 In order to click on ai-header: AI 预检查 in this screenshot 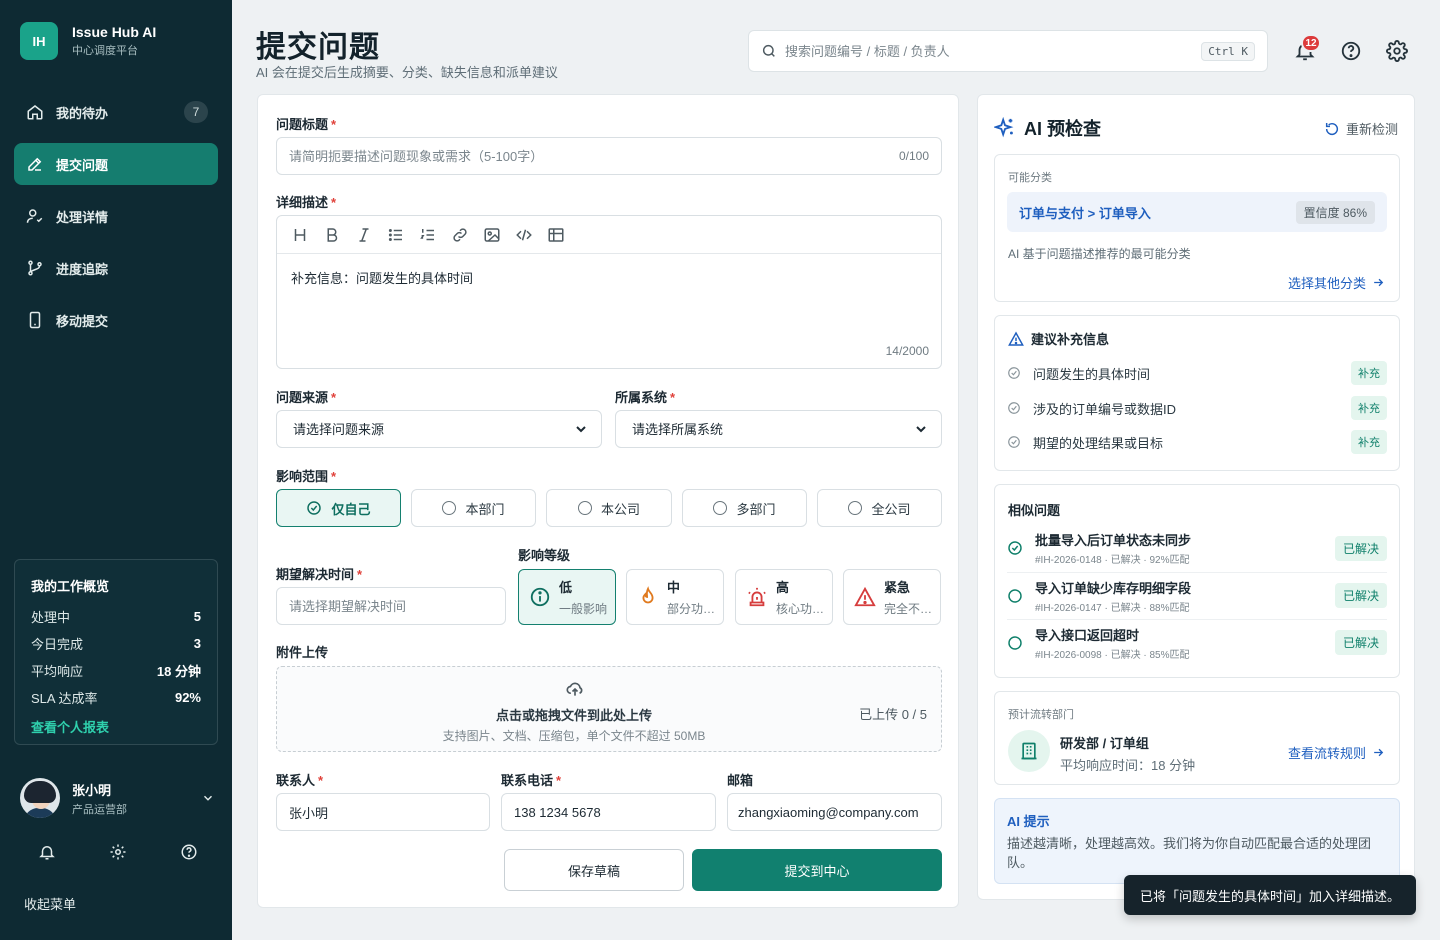, I will do `click(1047, 128)`.